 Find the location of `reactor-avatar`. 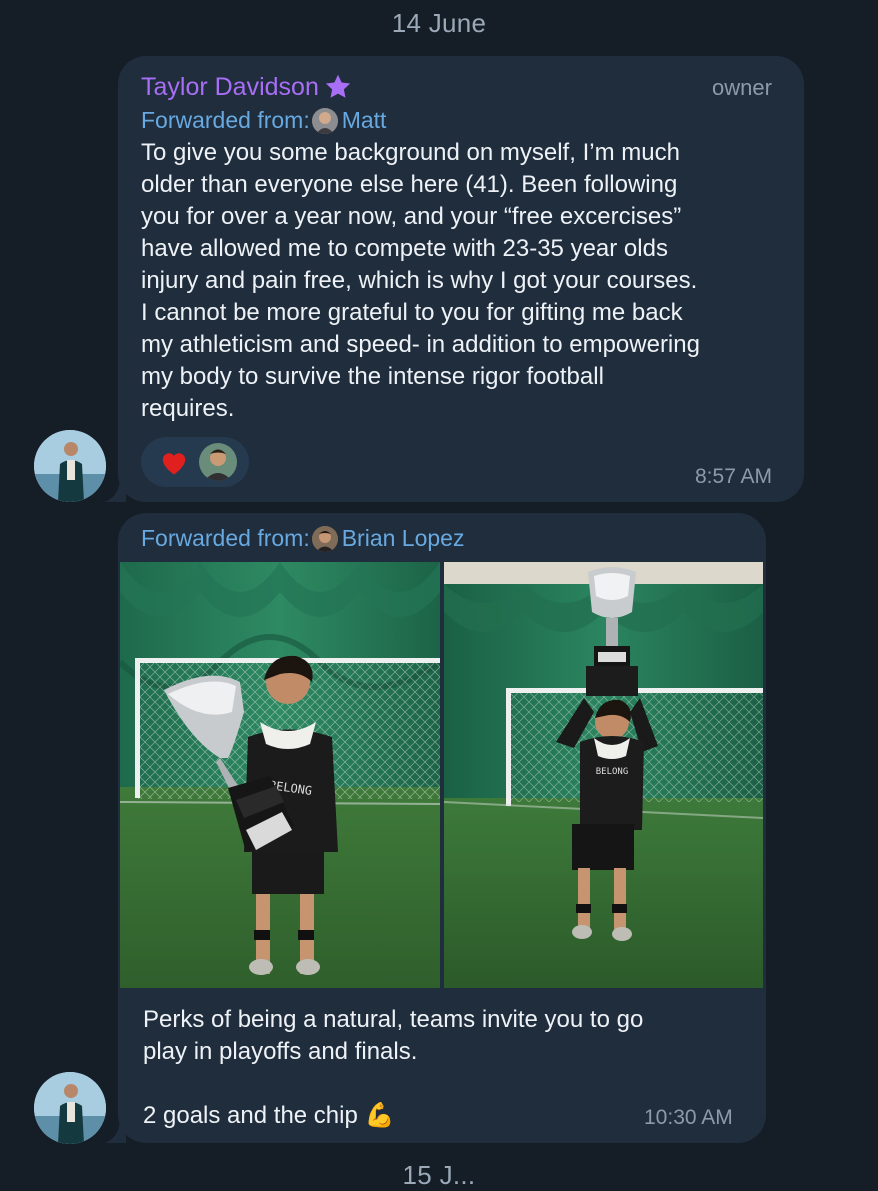

reactor-avatar is located at coordinates (218, 462).